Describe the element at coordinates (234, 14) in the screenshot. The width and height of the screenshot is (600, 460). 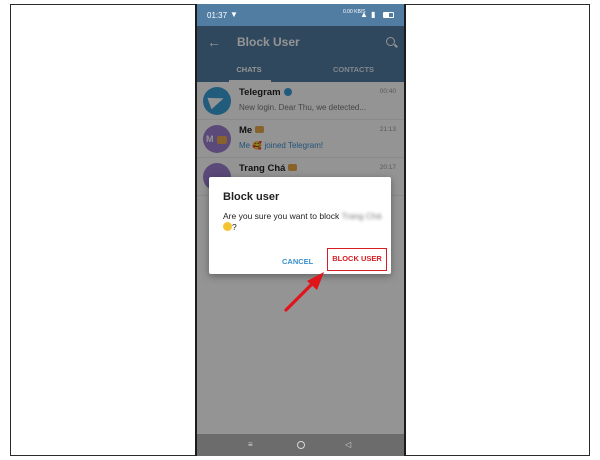
I see `mute-icon: ▼` at that location.